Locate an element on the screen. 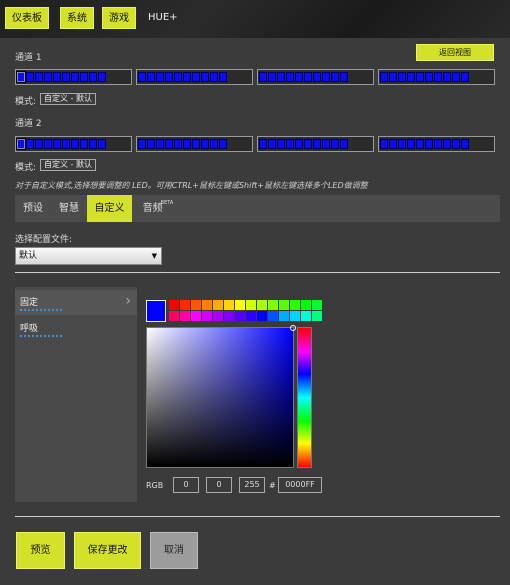  effect-item-fixed: 固定 › is located at coordinates (76, 302).